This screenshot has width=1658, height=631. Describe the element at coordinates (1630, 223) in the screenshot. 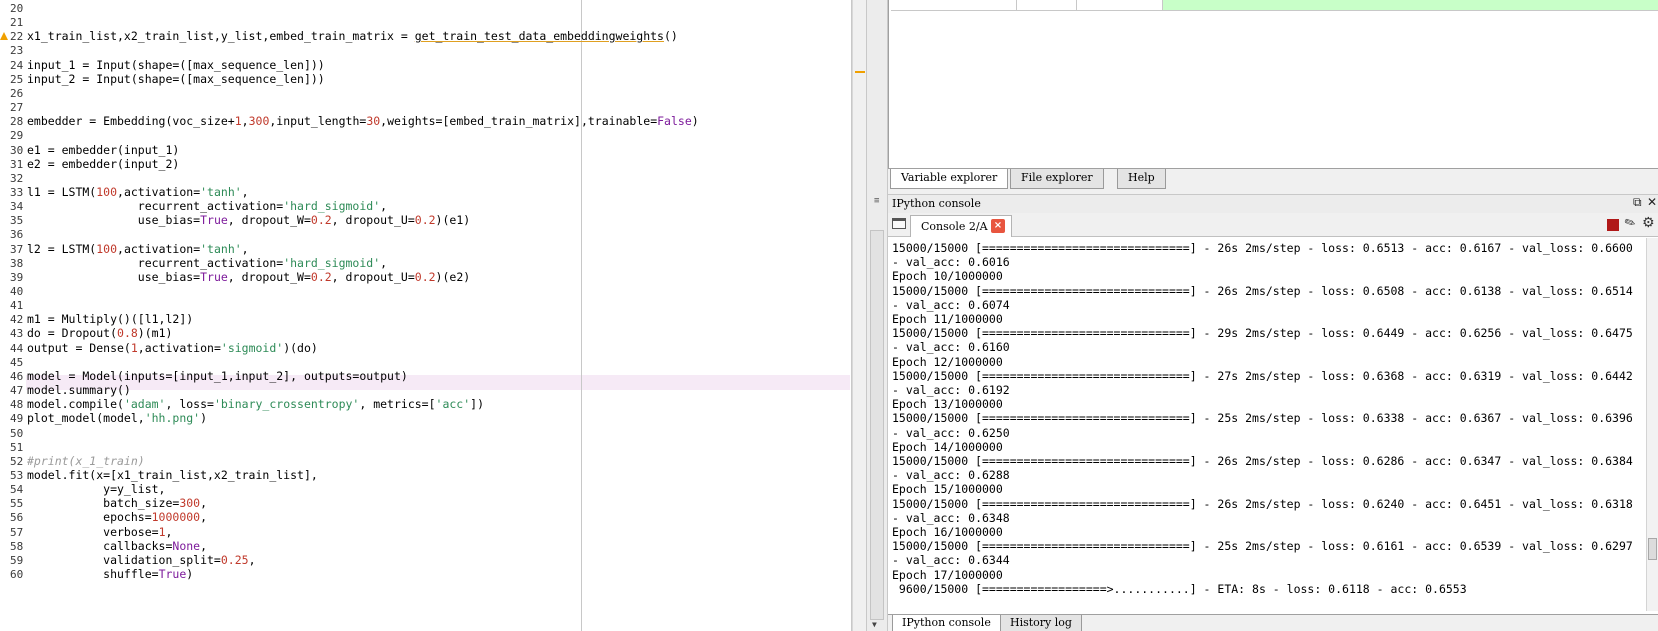

I see `eraser-icon: ✎` at that location.